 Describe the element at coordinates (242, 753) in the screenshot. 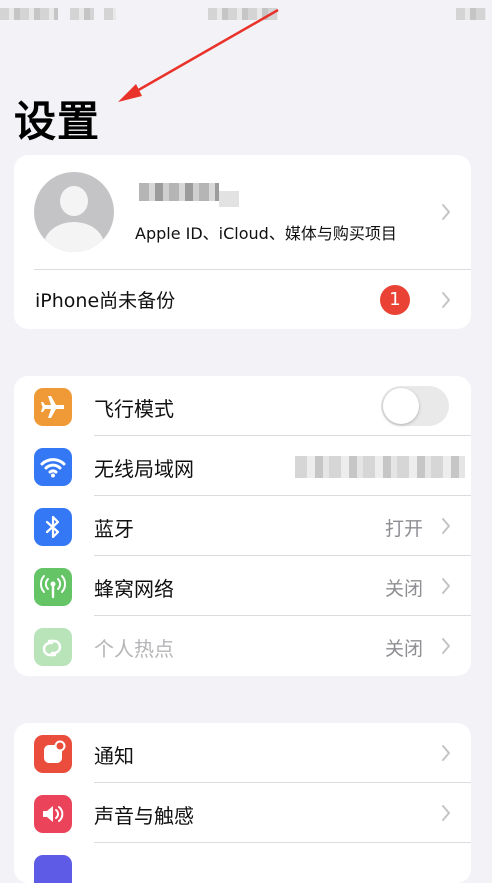

I see `settings-row-notifications: 通知` at that location.